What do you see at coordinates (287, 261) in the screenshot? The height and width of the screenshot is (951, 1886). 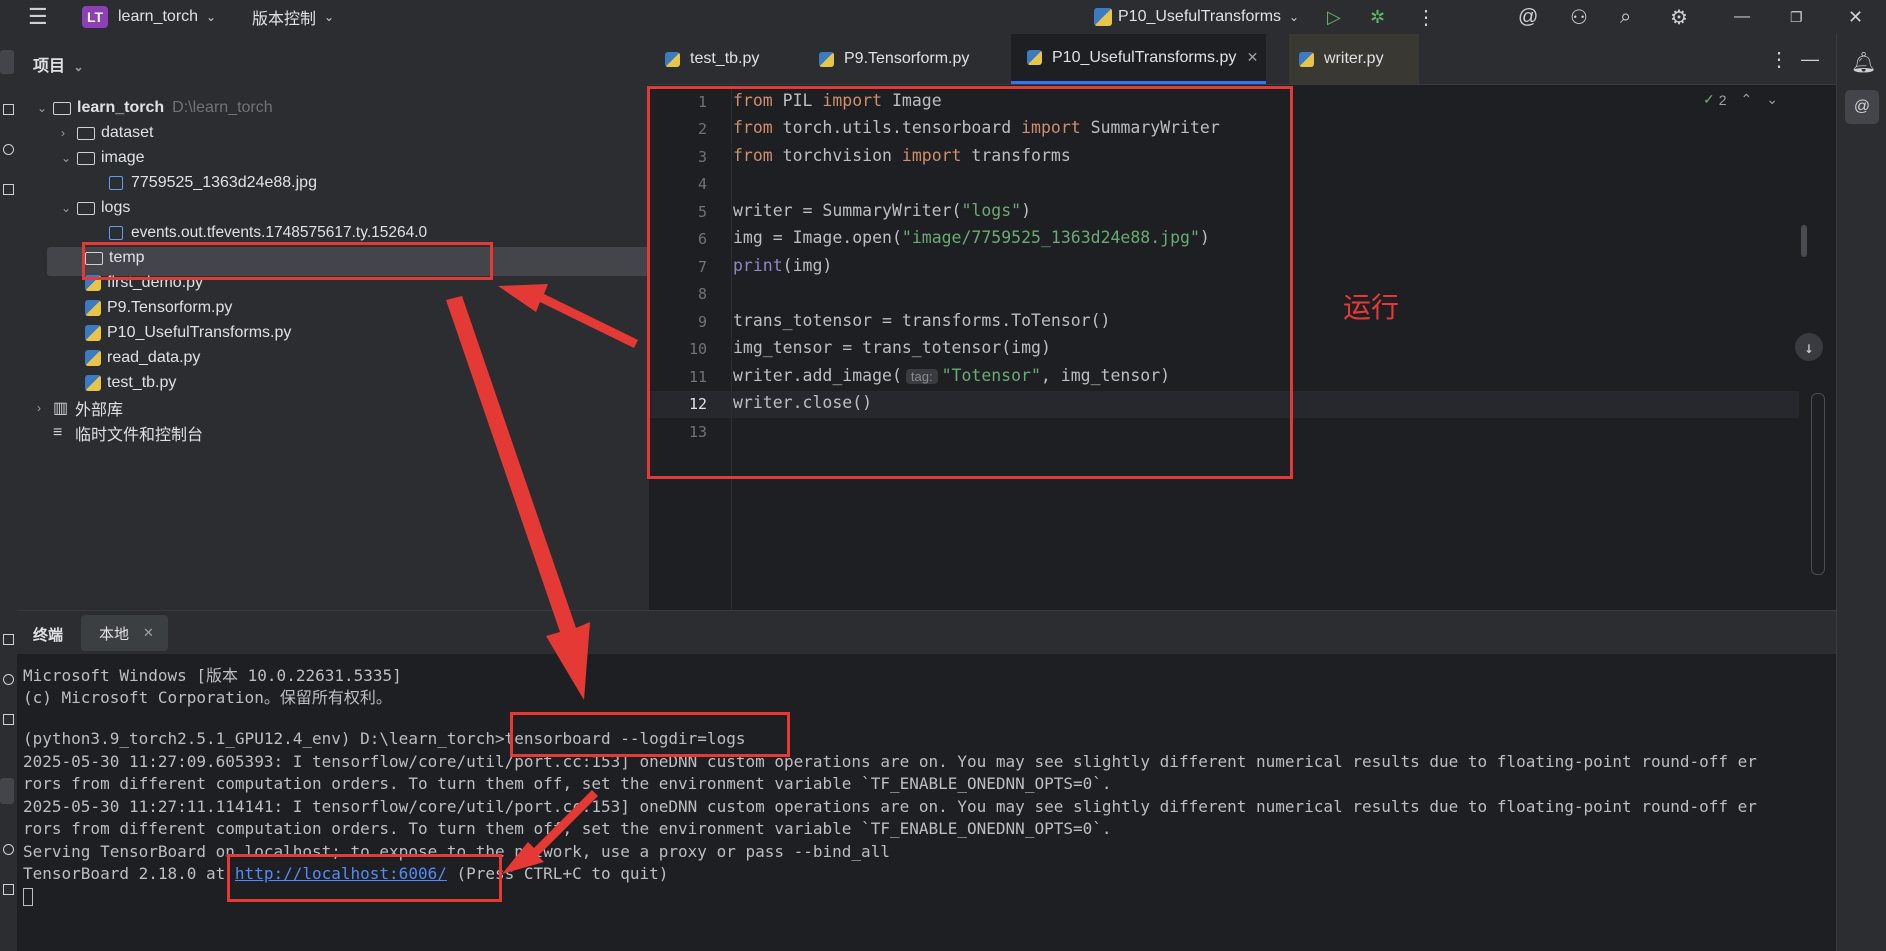 I see `annotation-box-events-file` at bounding box center [287, 261].